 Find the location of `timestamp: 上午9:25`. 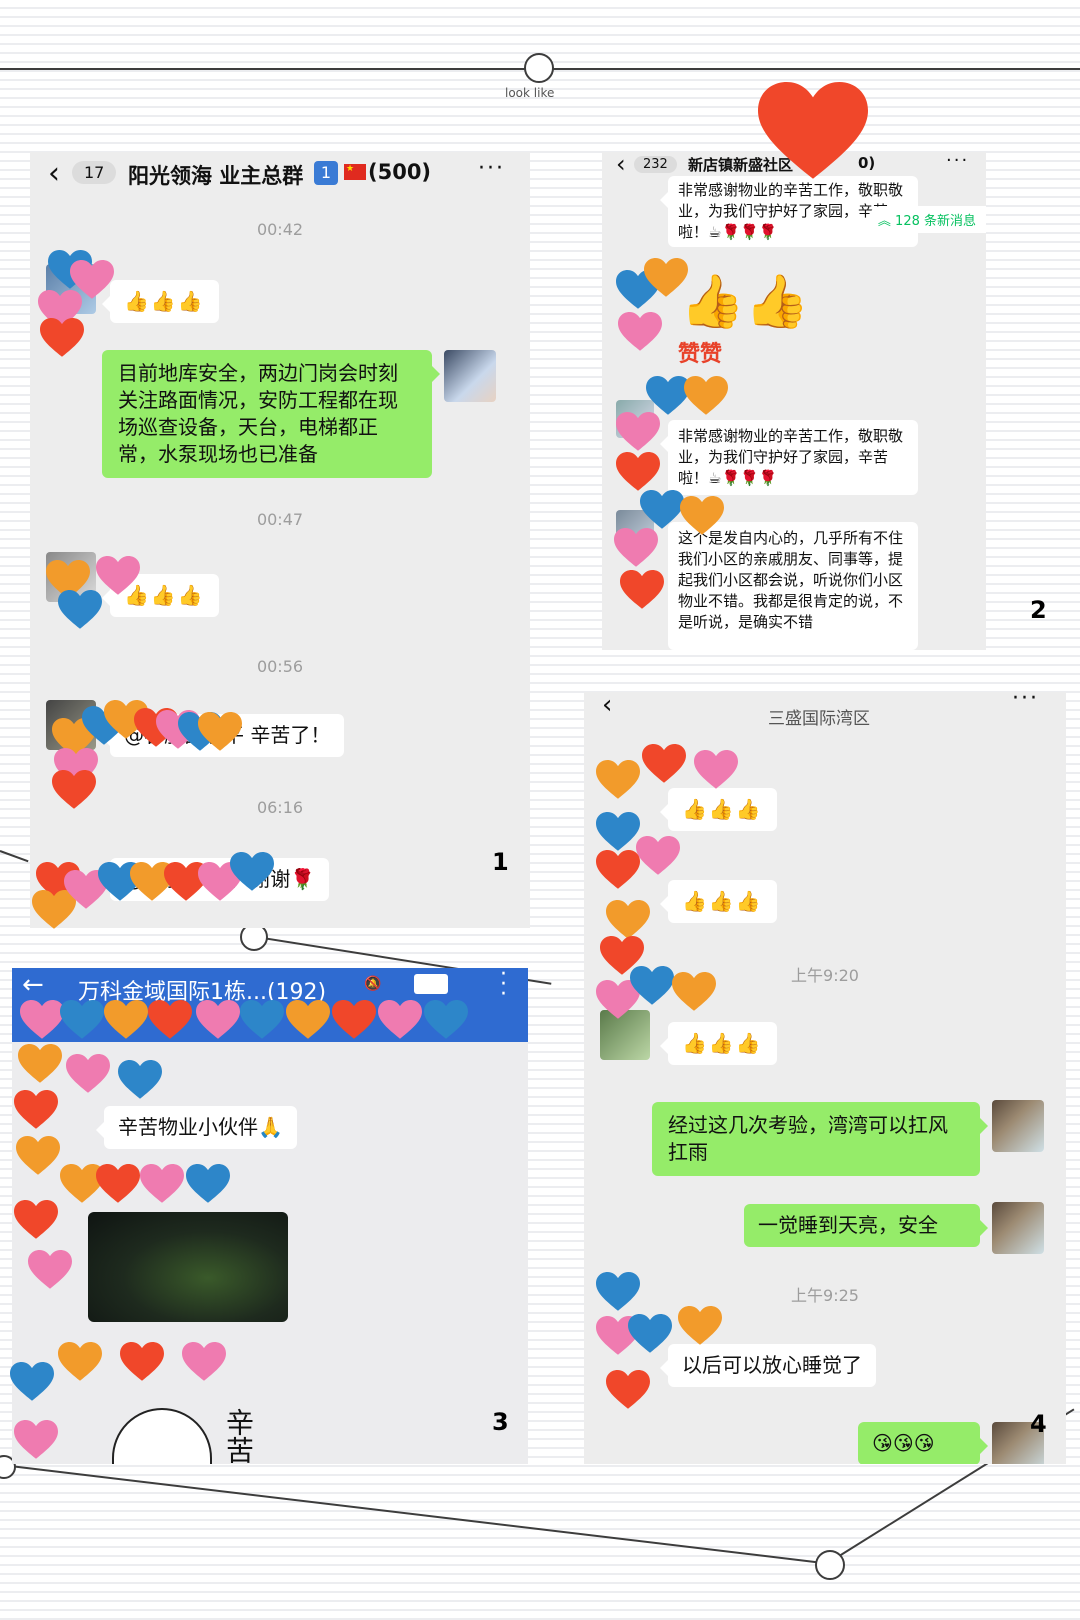

timestamp: 上午9:25 is located at coordinates (825, 1295).